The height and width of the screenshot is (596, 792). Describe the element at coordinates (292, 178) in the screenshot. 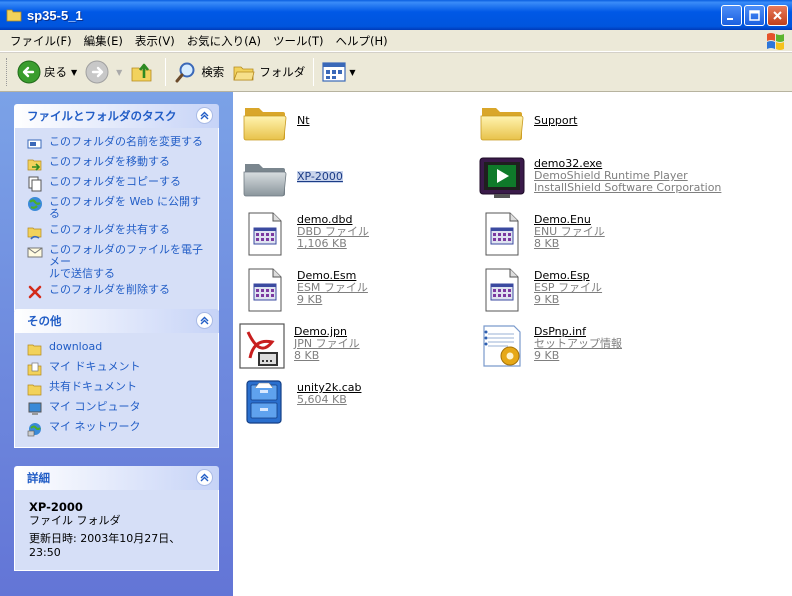

I see `file-item-xp-2000: XP-2000` at that location.